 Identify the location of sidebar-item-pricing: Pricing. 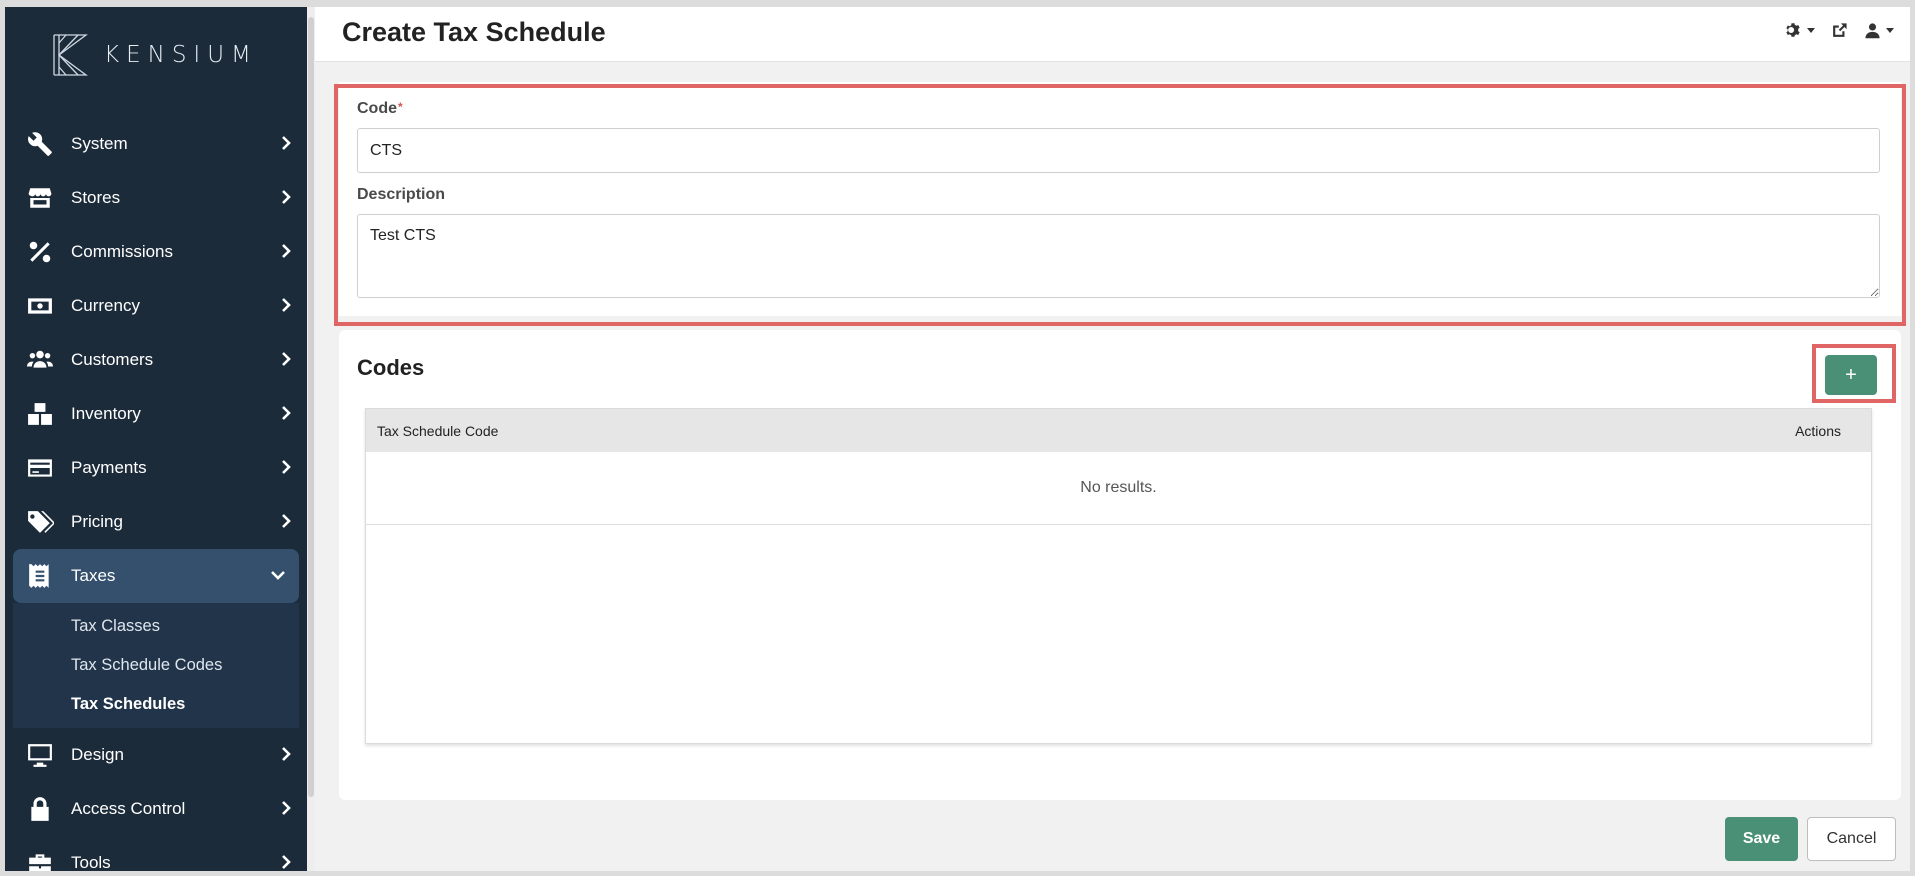
(156, 522).